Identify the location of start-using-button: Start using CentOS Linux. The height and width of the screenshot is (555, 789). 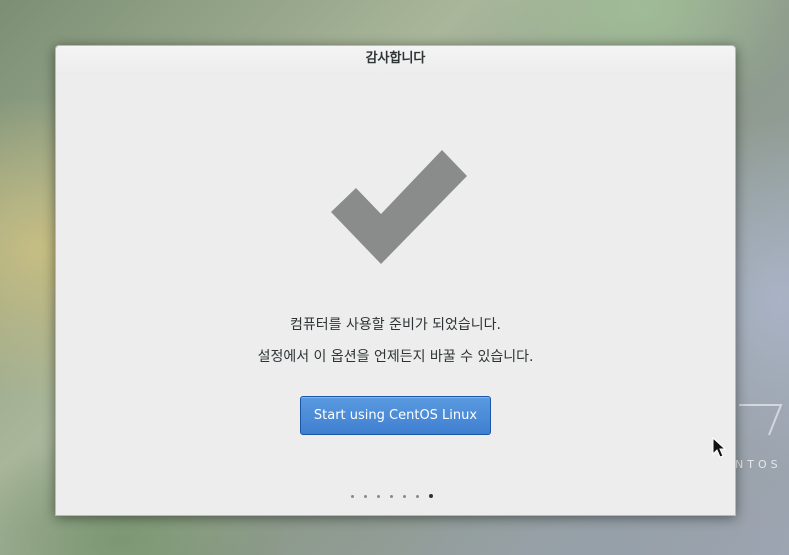
(395, 415).